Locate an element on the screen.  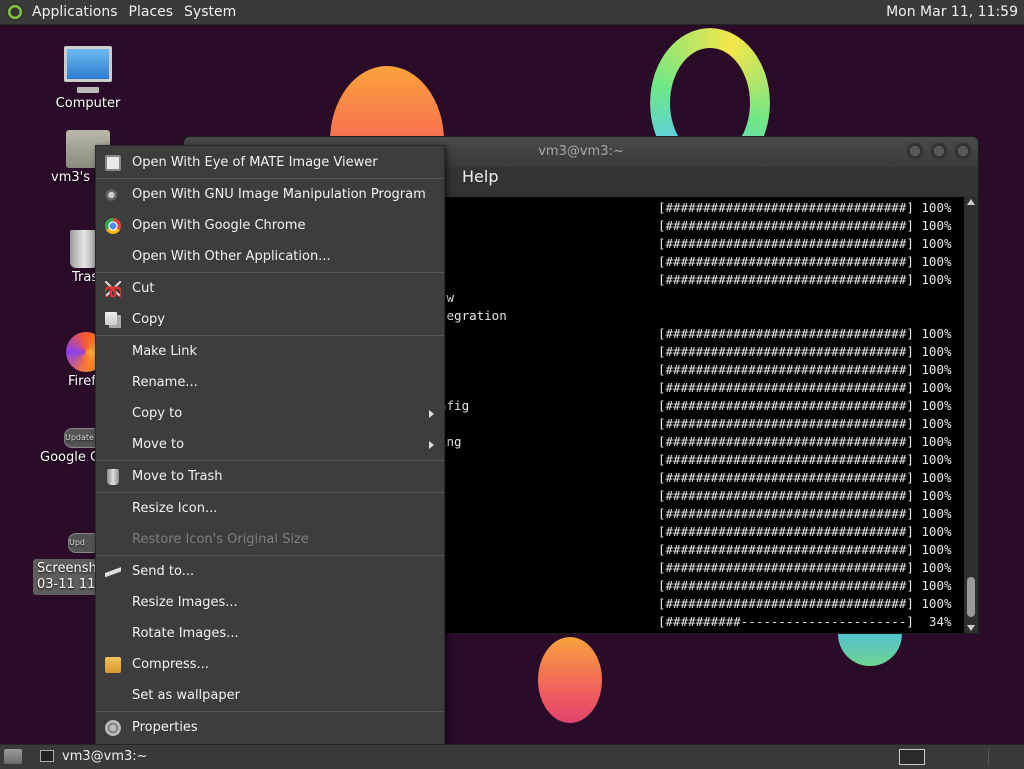
system-menu: System is located at coordinates (214, 12).